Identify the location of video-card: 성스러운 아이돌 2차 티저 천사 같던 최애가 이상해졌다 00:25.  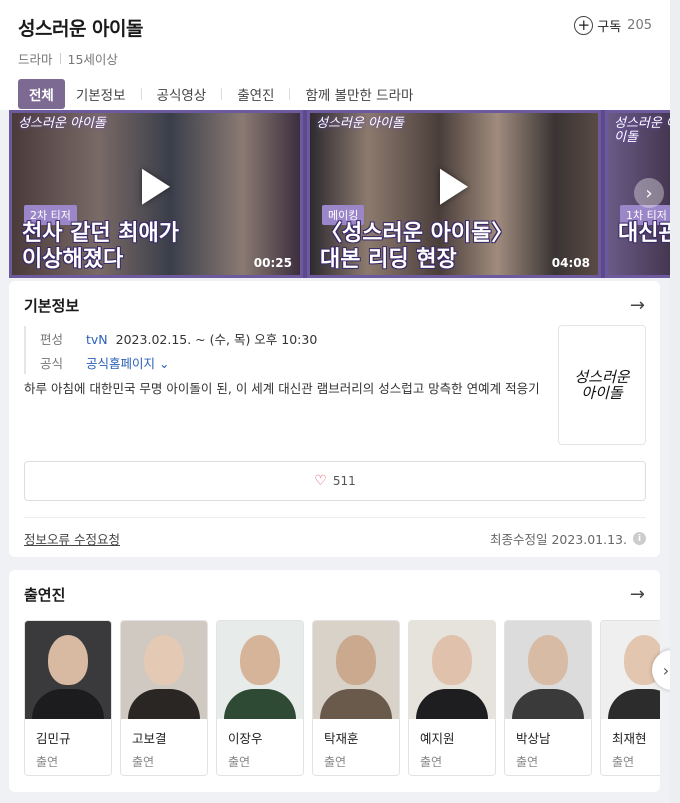
(156, 194).